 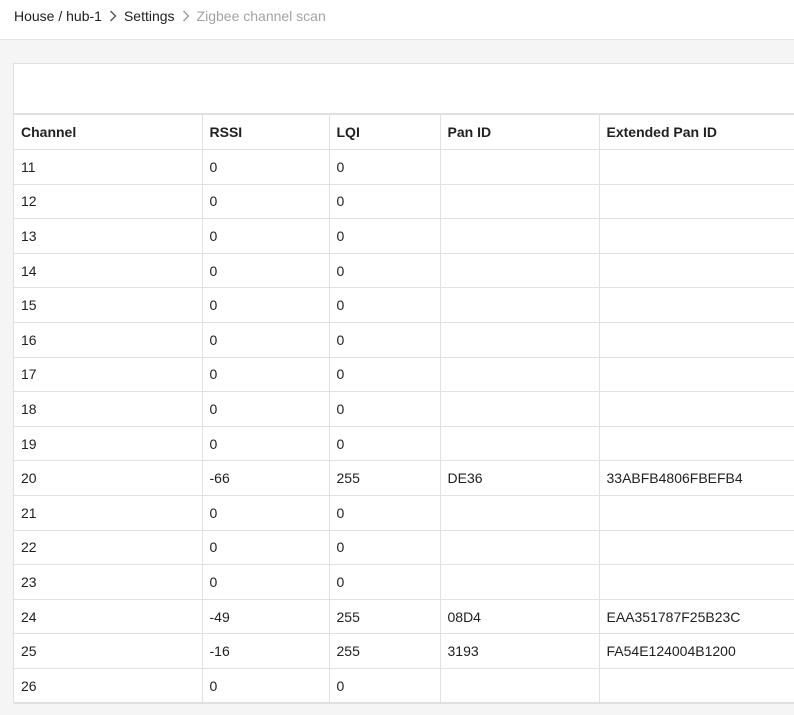 What do you see at coordinates (404, 547) in the screenshot?
I see `table-row: 22 0 0` at bounding box center [404, 547].